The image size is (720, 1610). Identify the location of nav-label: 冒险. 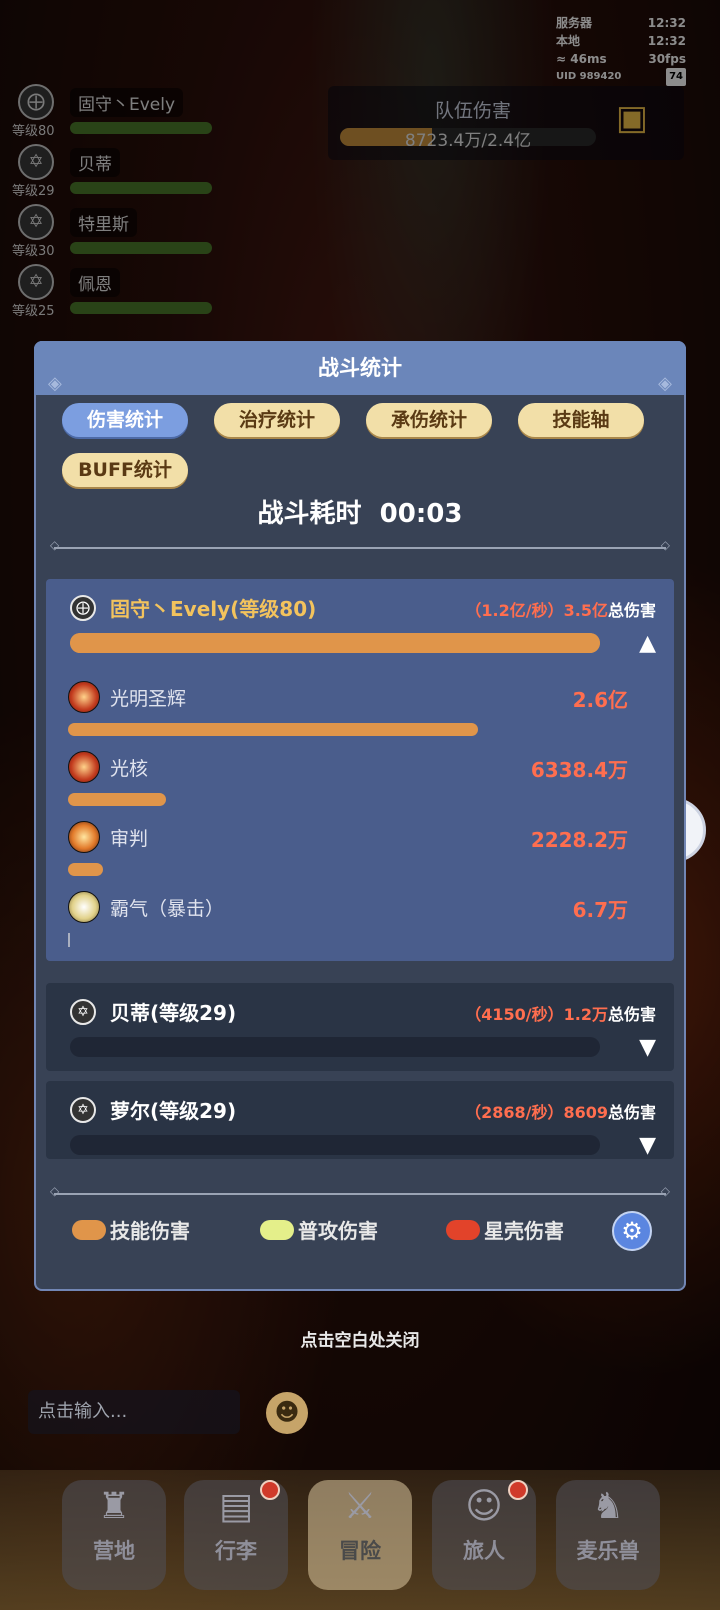
(360, 1551).